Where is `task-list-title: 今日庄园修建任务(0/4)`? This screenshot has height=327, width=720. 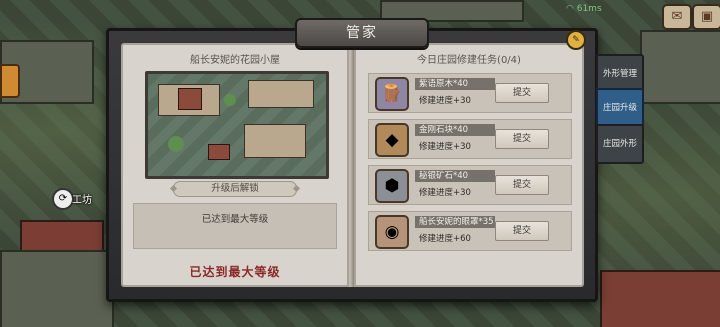
task-list-title: 今日庄园修建任务(0/4) is located at coordinates (469, 60).